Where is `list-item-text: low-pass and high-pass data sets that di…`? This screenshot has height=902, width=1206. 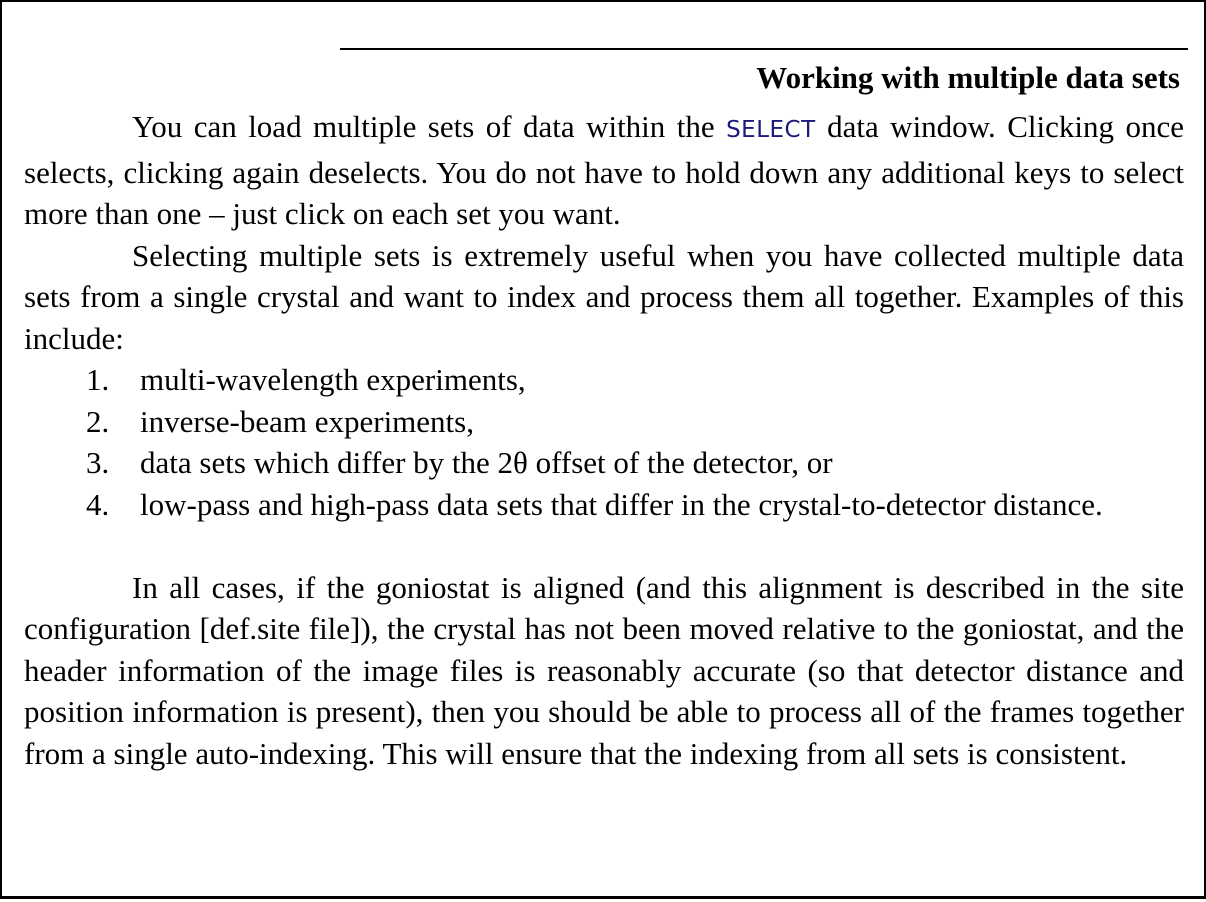 list-item-text: low-pass and high-pass data sets that di… is located at coordinates (621, 504).